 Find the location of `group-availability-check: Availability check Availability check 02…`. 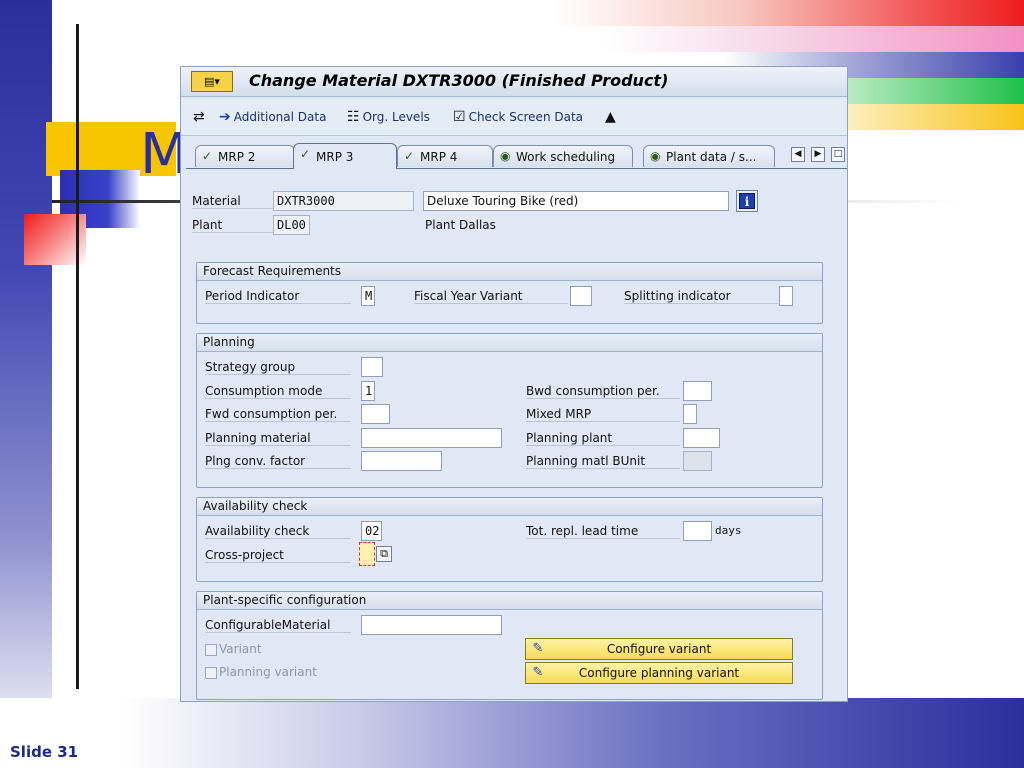

group-availability-check: Availability check Availability check 02… is located at coordinates (509, 539).